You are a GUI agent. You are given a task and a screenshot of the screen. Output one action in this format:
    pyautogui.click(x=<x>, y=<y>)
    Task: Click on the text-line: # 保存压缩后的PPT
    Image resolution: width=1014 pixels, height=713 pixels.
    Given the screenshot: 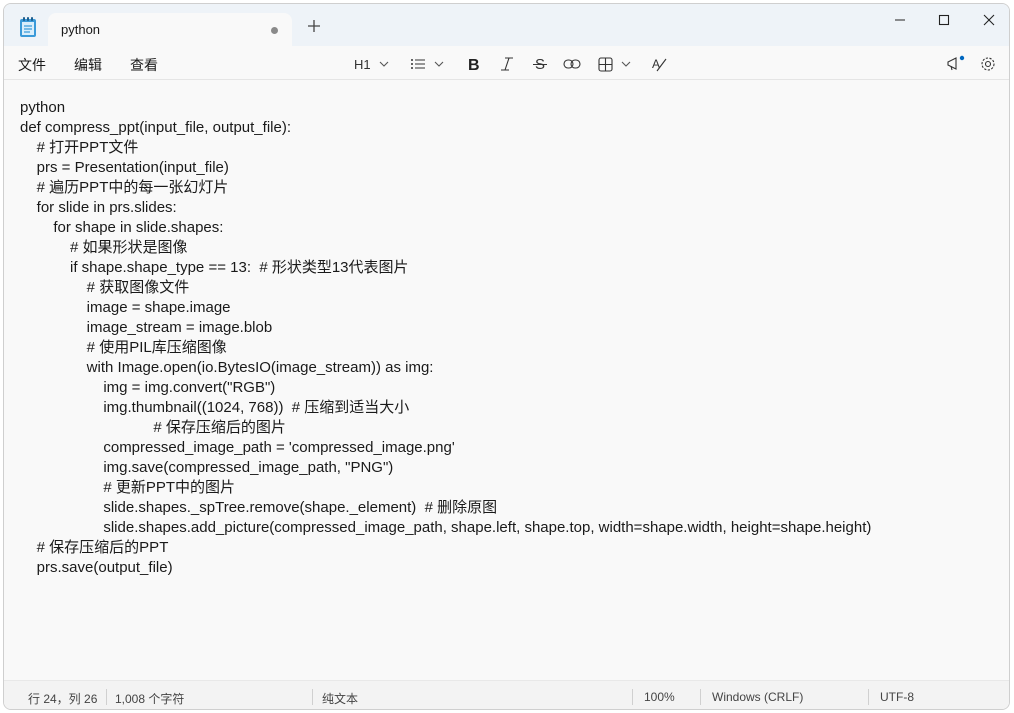 What is the action you would take?
    pyautogui.click(x=94, y=547)
    